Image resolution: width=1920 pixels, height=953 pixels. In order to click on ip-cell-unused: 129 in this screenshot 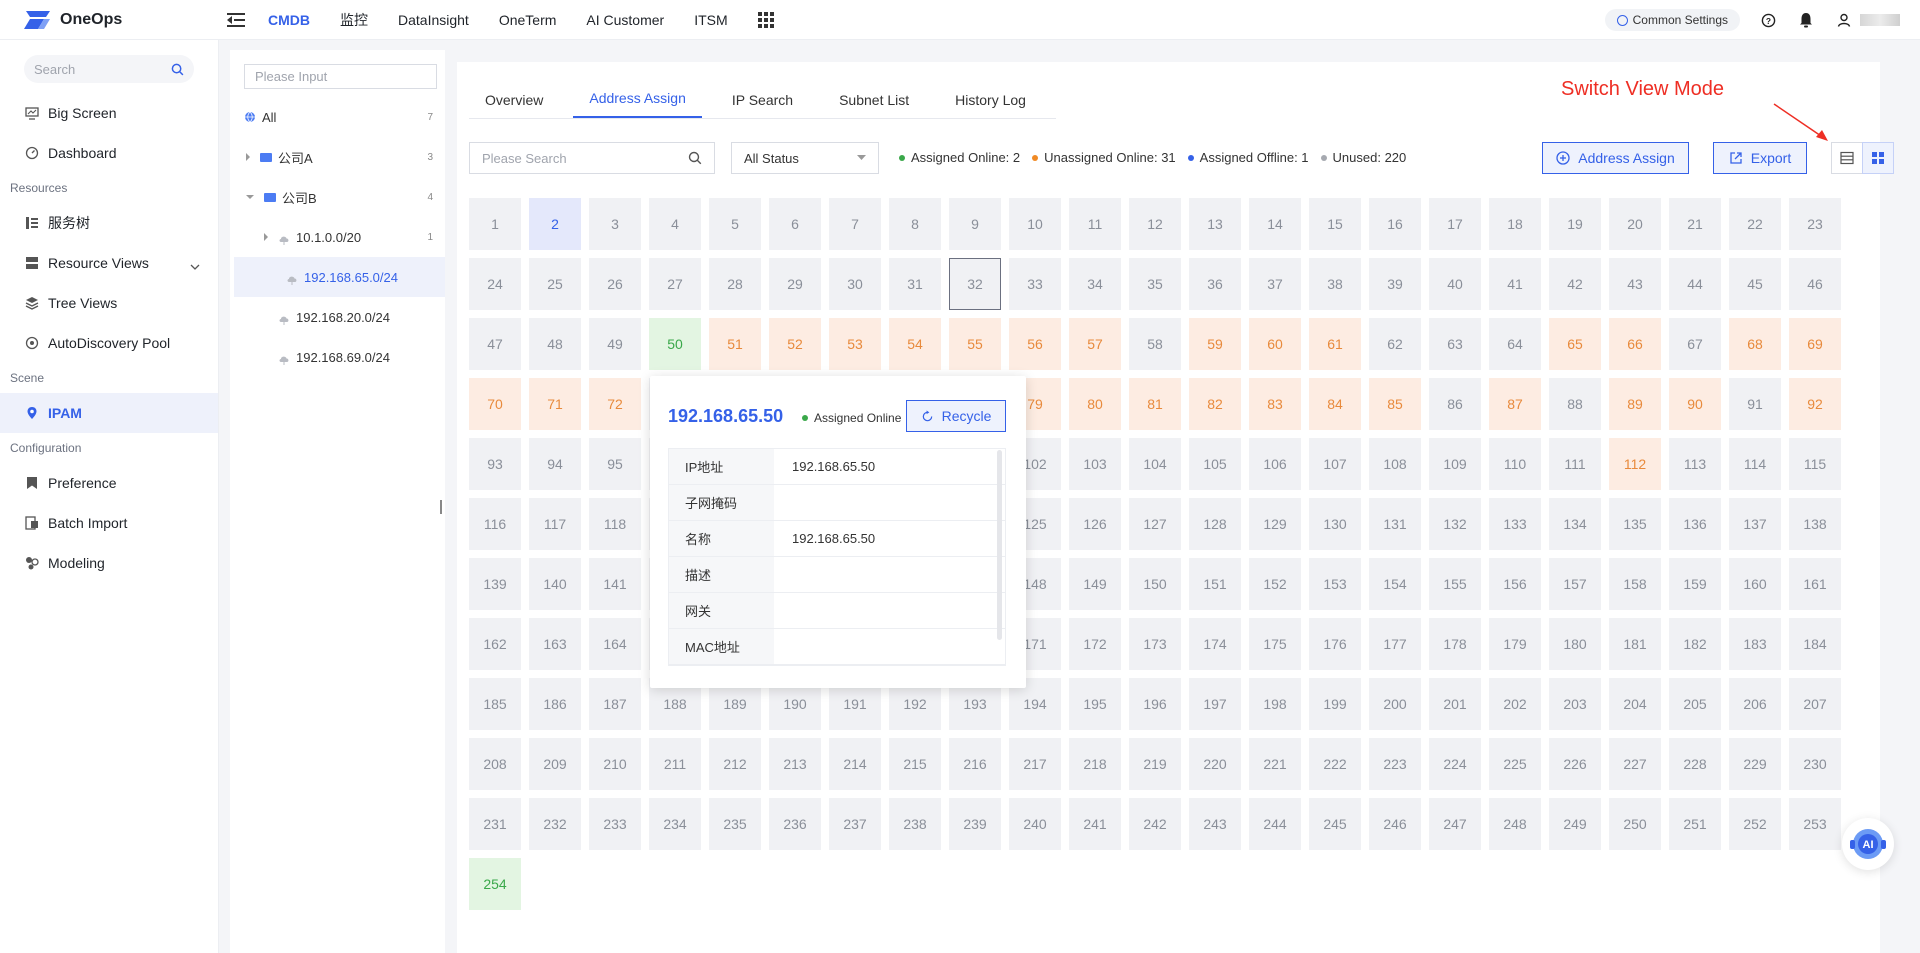, I will do `click(1275, 524)`.